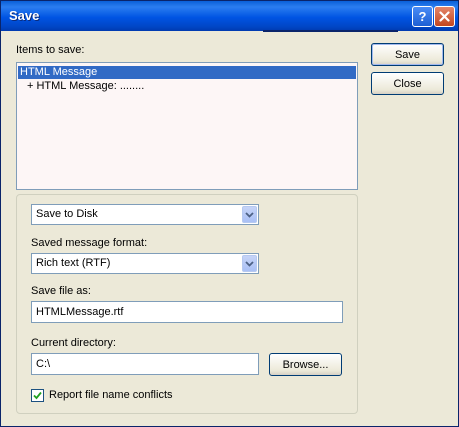  I want to click on close-window-button, so click(444, 16).